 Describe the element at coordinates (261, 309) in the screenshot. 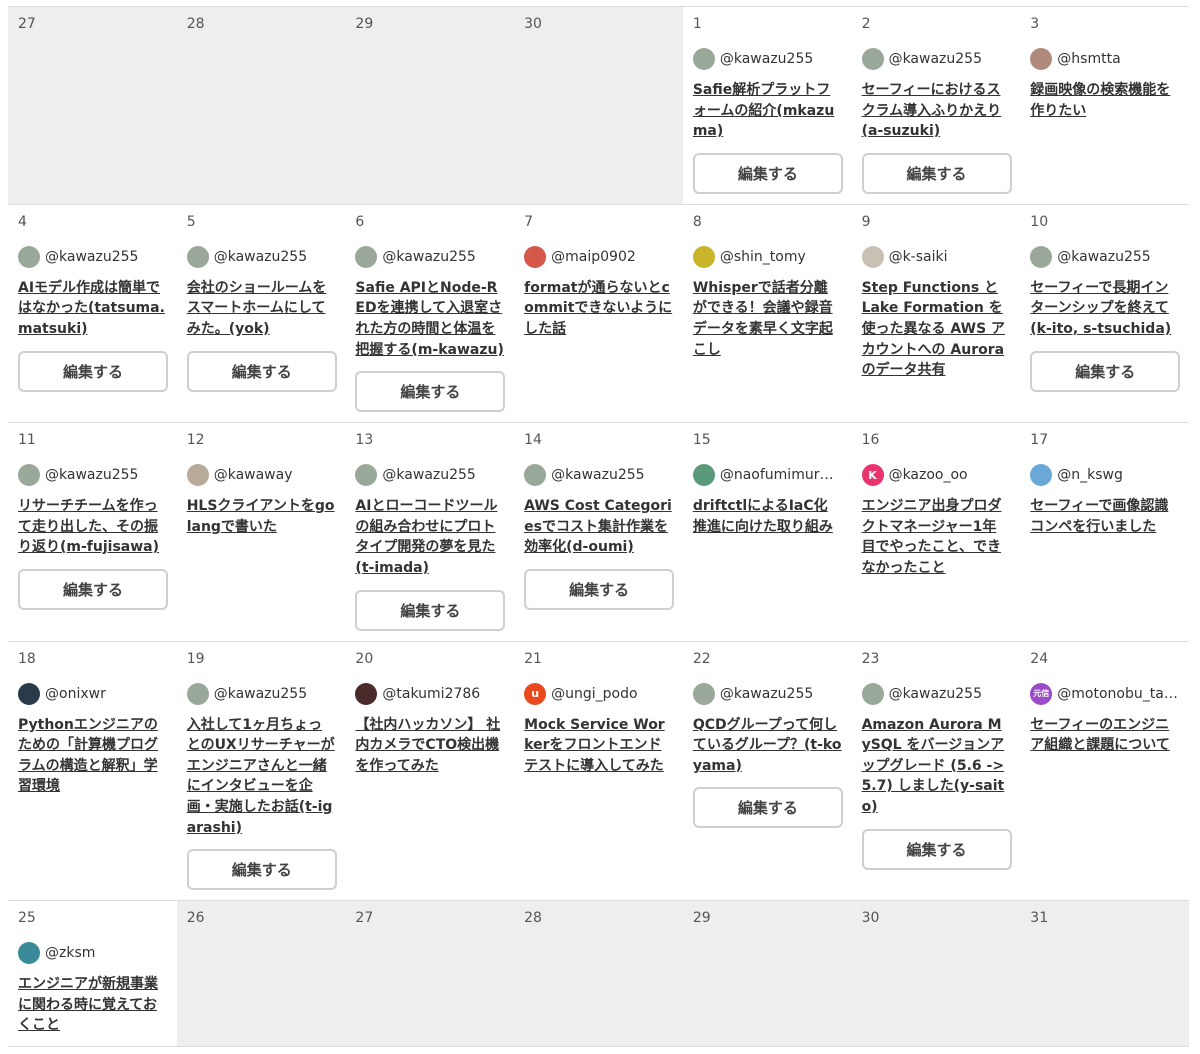

I see `entry-title-link: 会社のショールームをスマートホームにしてみた。(yok)` at that location.